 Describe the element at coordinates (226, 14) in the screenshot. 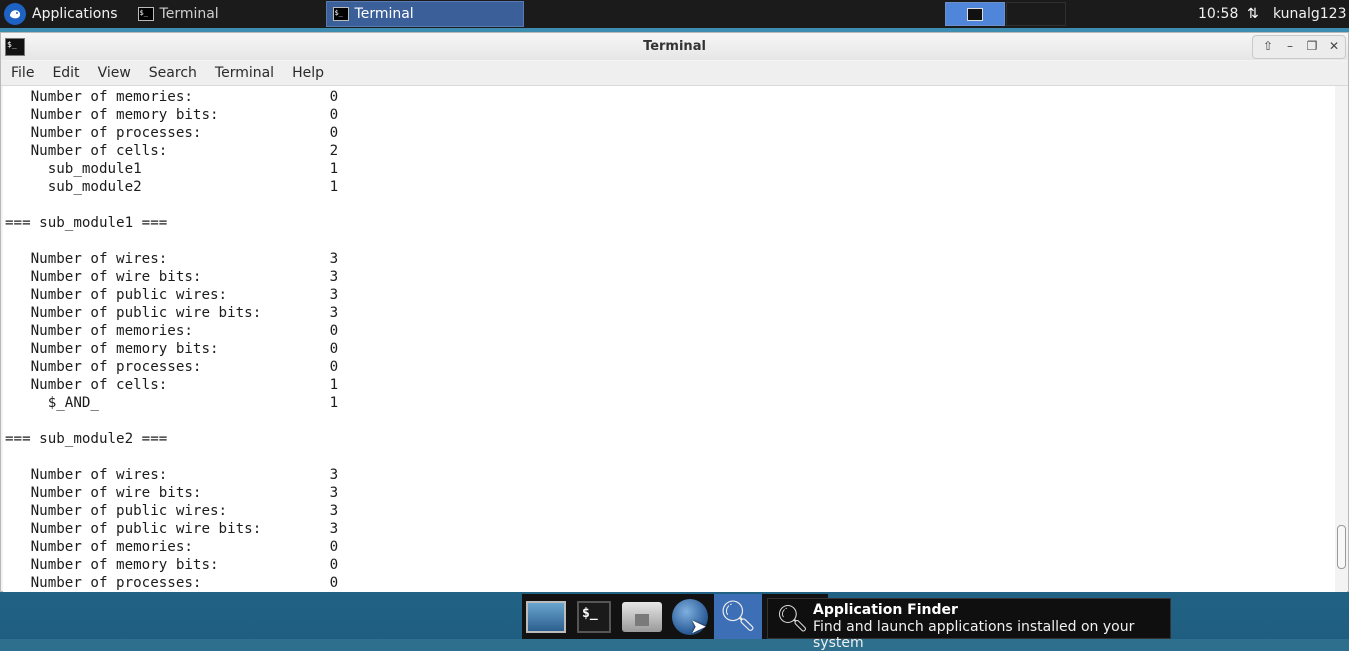

I see `taskbar-terminal-1: $_ Terminal` at that location.